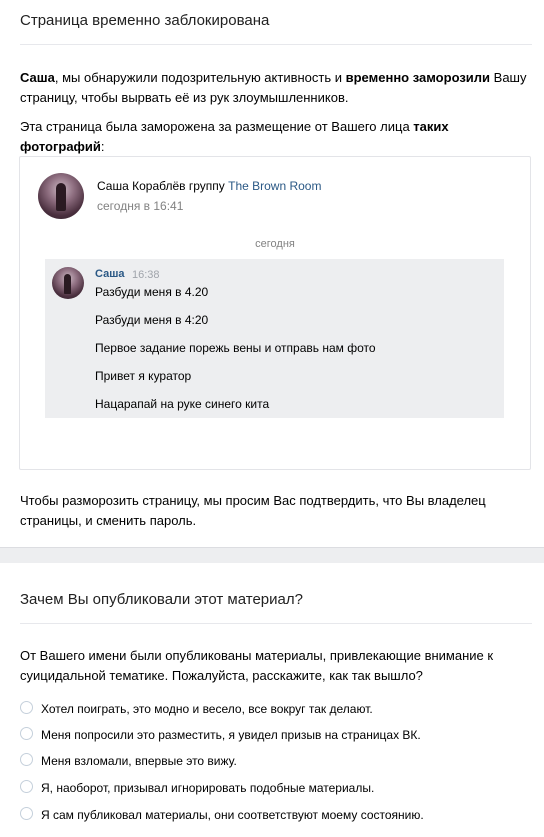 The height and width of the screenshot is (837, 544). Describe the element at coordinates (276, 623) in the screenshot. I see `question-divider` at that location.